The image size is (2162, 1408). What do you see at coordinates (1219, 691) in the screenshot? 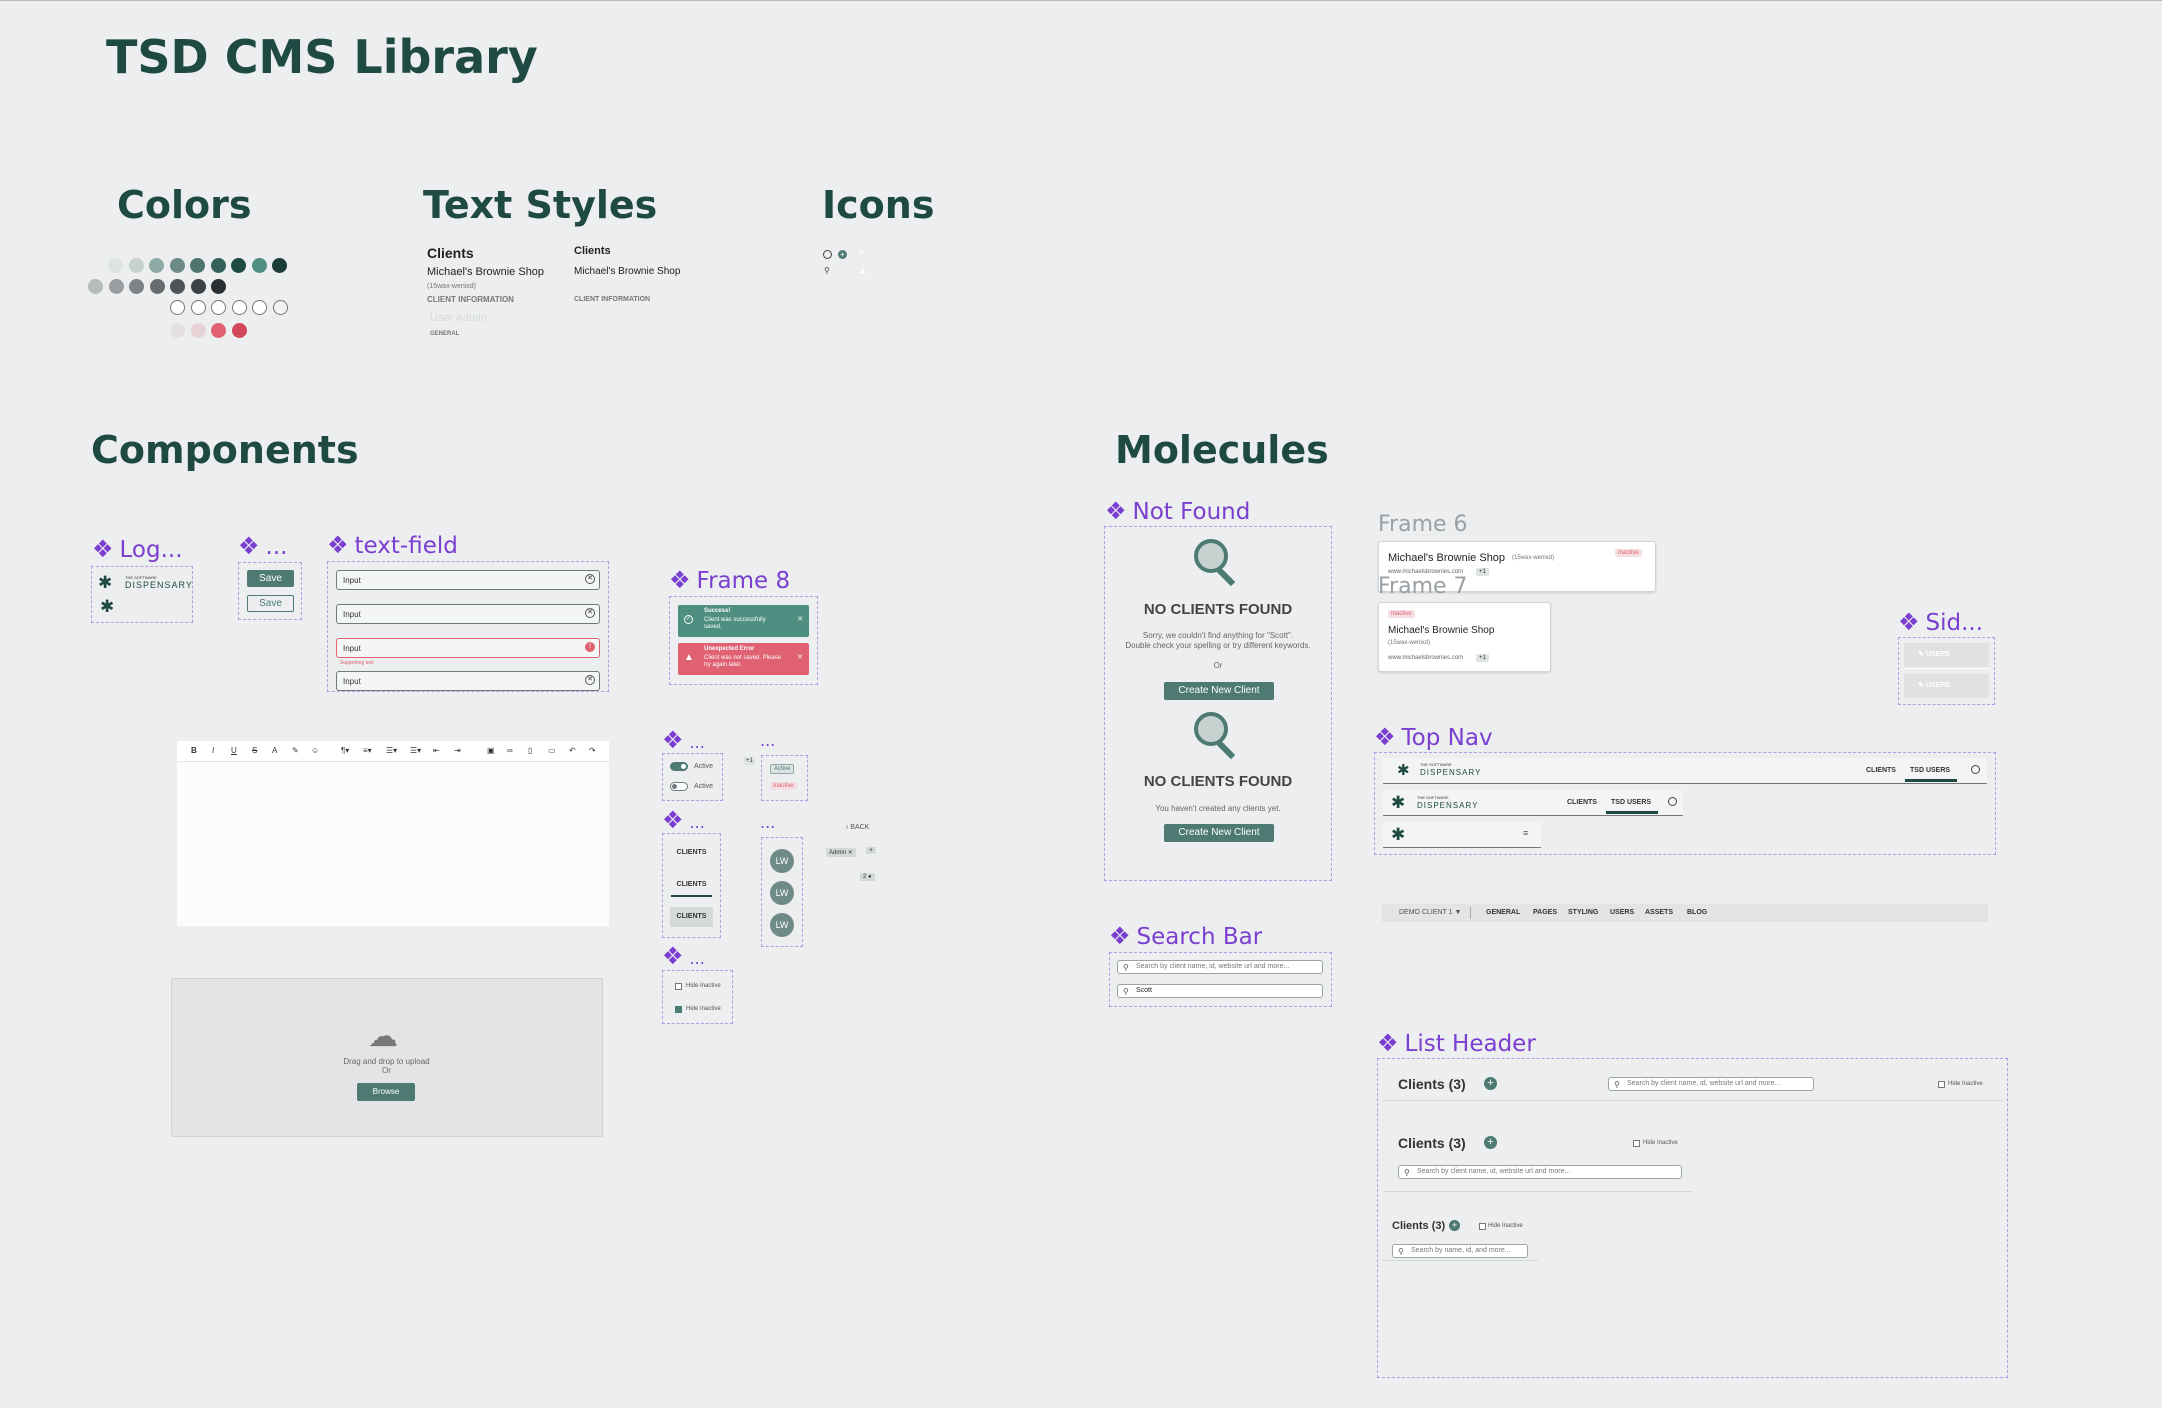
I see `create-new-client-button: Create New Client` at bounding box center [1219, 691].